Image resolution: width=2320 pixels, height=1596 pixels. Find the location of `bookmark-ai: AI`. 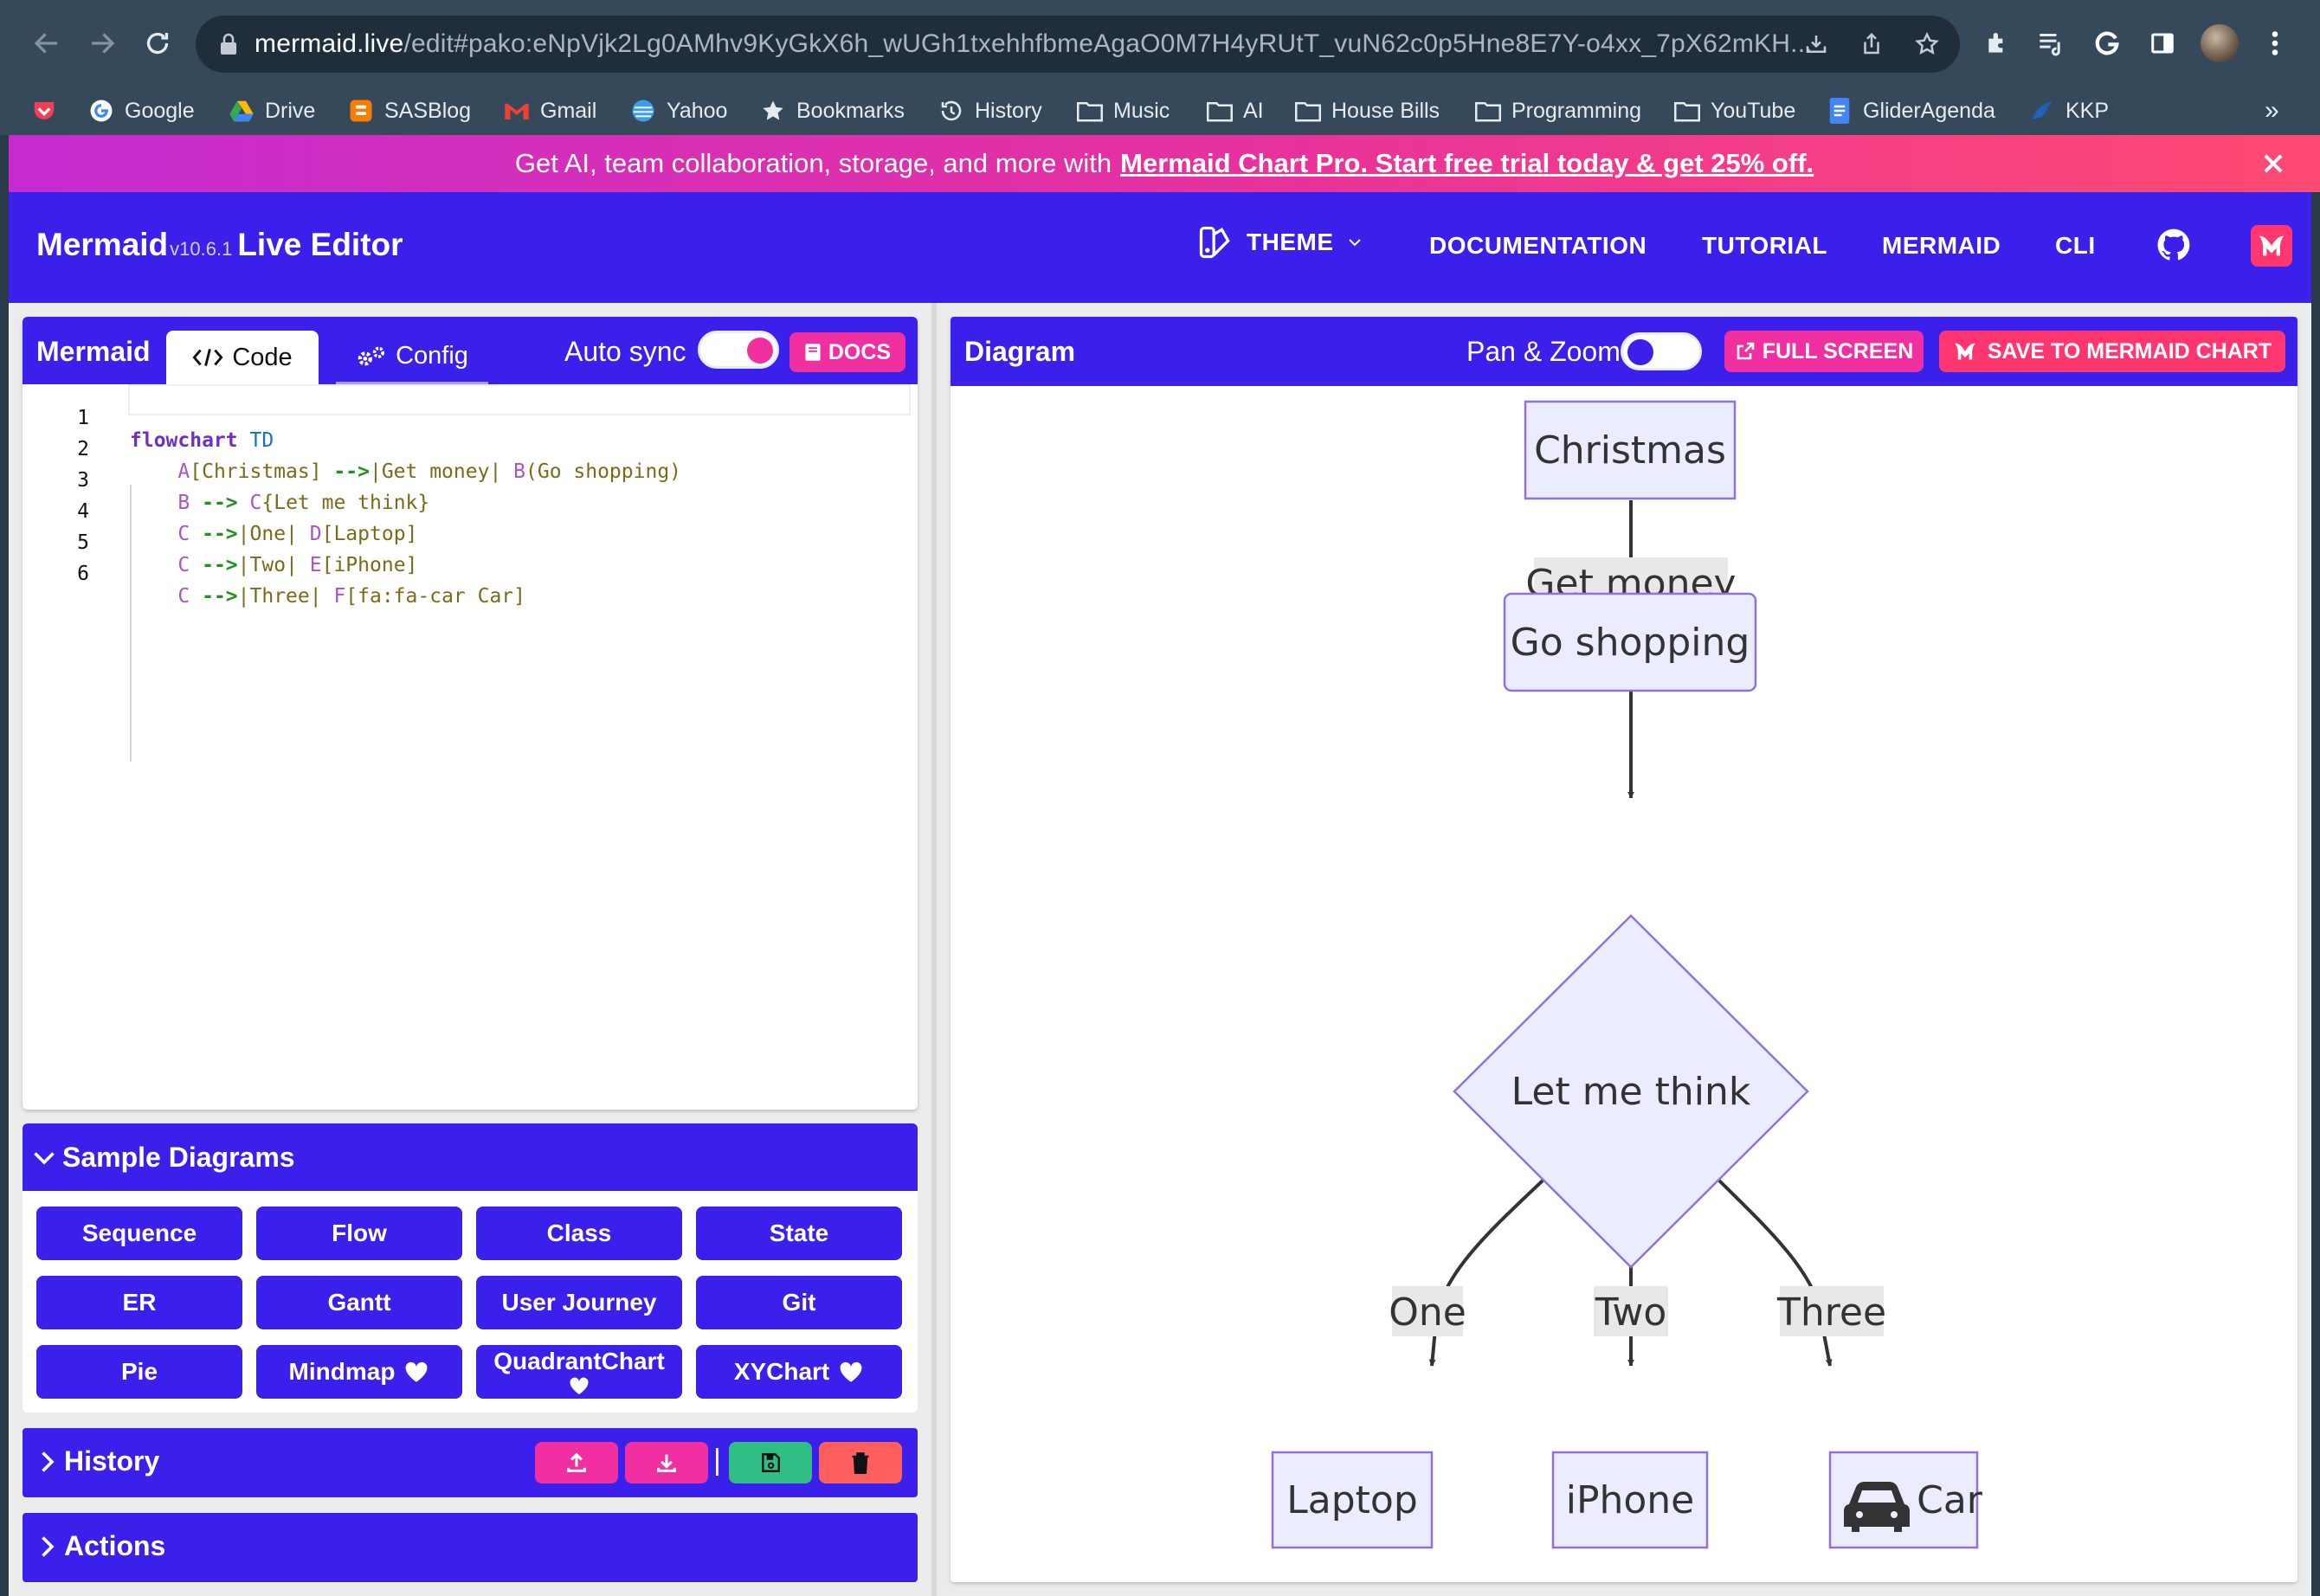

bookmark-ai: AI is located at coordinates (1235, 111).